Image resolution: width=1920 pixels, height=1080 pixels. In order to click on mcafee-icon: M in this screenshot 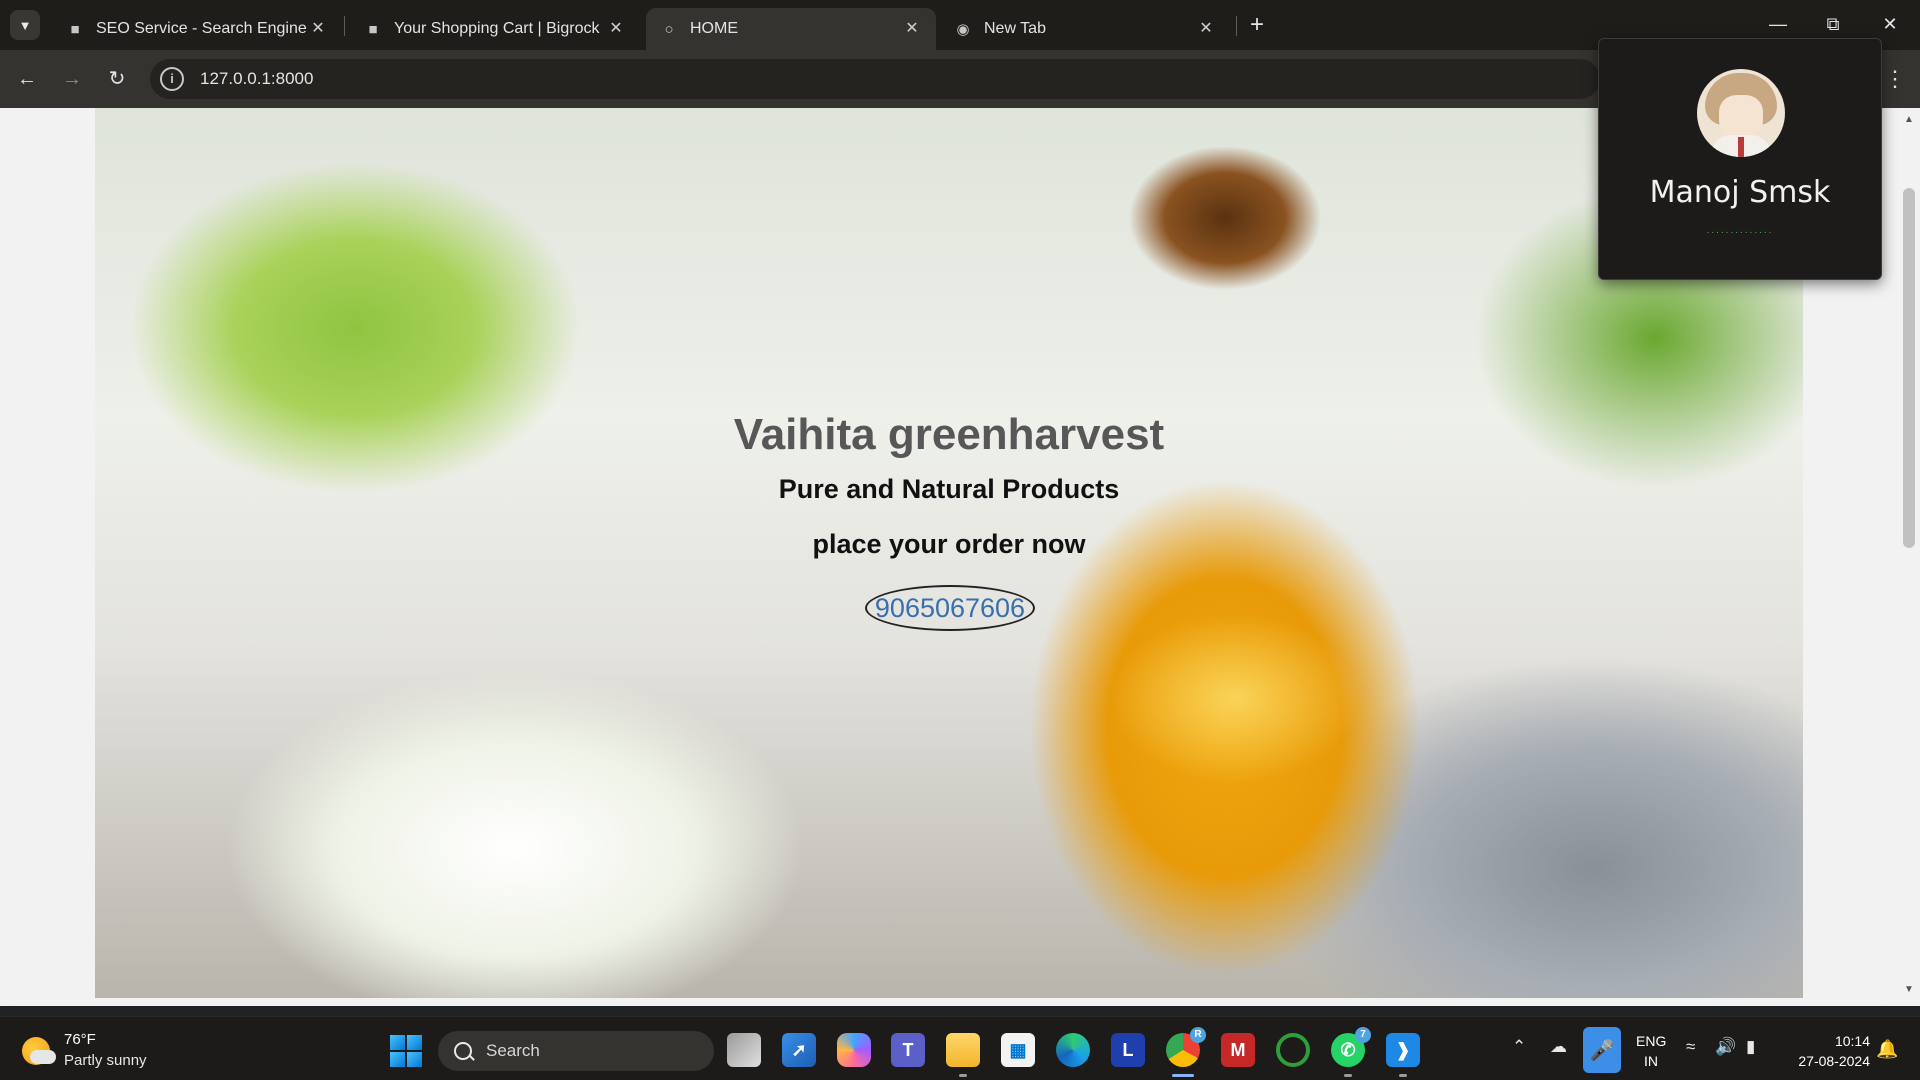, I will do `click(1238, 1050)`.